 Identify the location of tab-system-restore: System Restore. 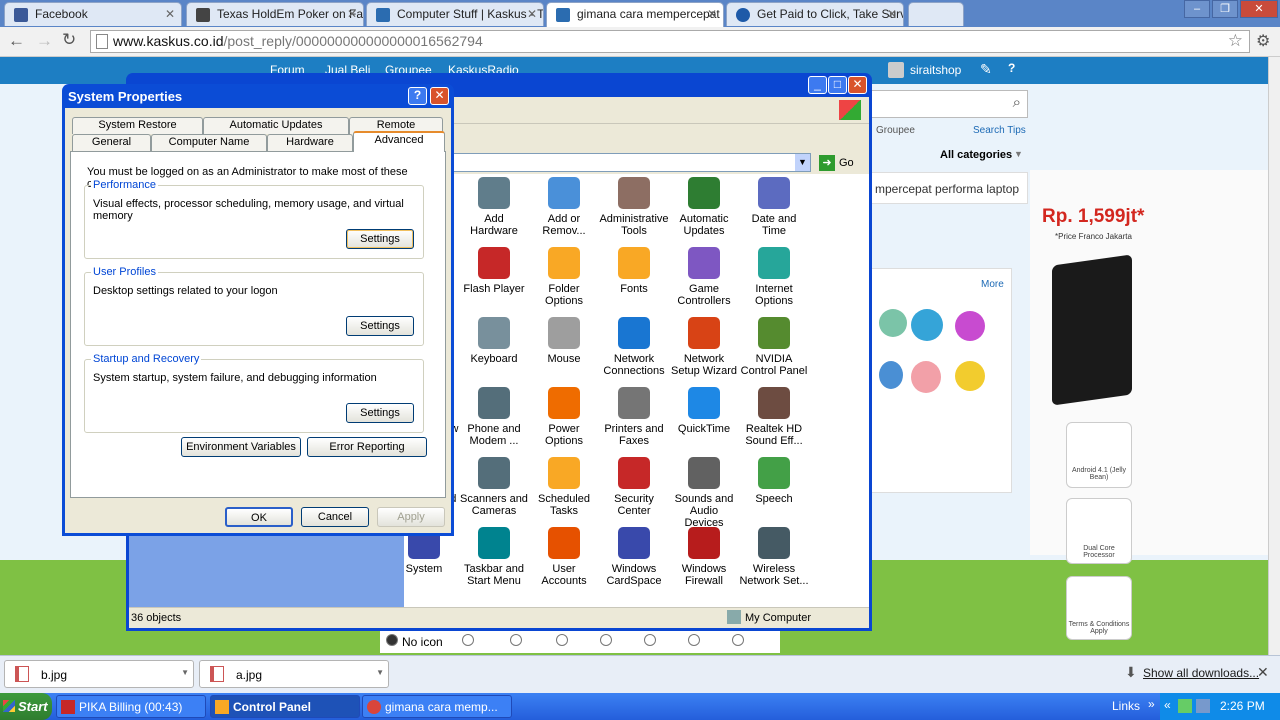
(137, 125).